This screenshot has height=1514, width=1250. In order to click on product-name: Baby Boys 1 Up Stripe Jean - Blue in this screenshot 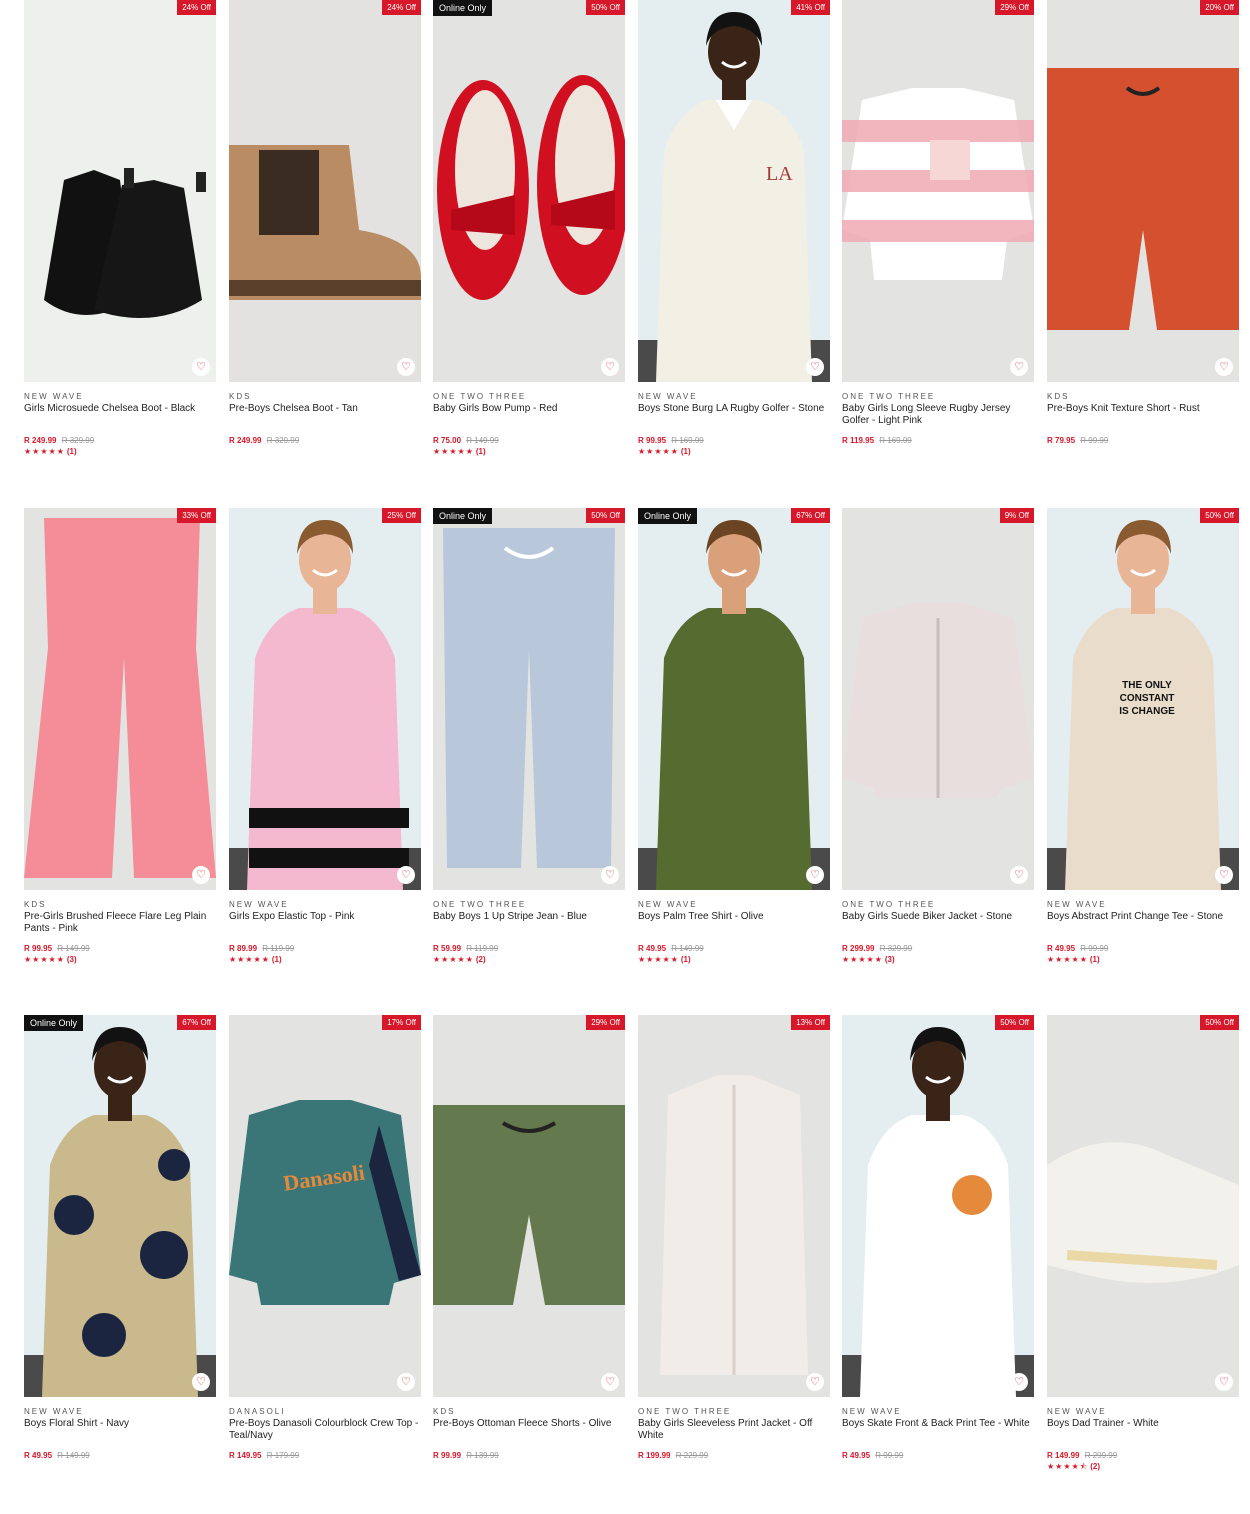, I will do `click(529, 927)`.